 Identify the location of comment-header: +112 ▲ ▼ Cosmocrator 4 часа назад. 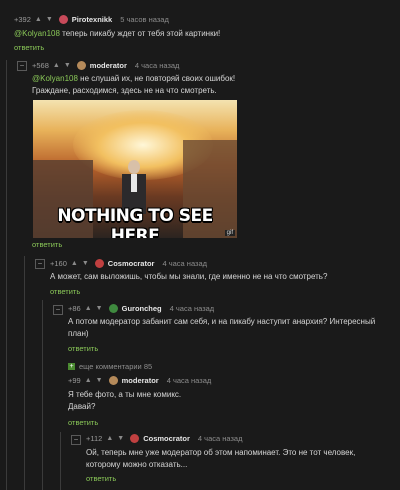
(164, 438).